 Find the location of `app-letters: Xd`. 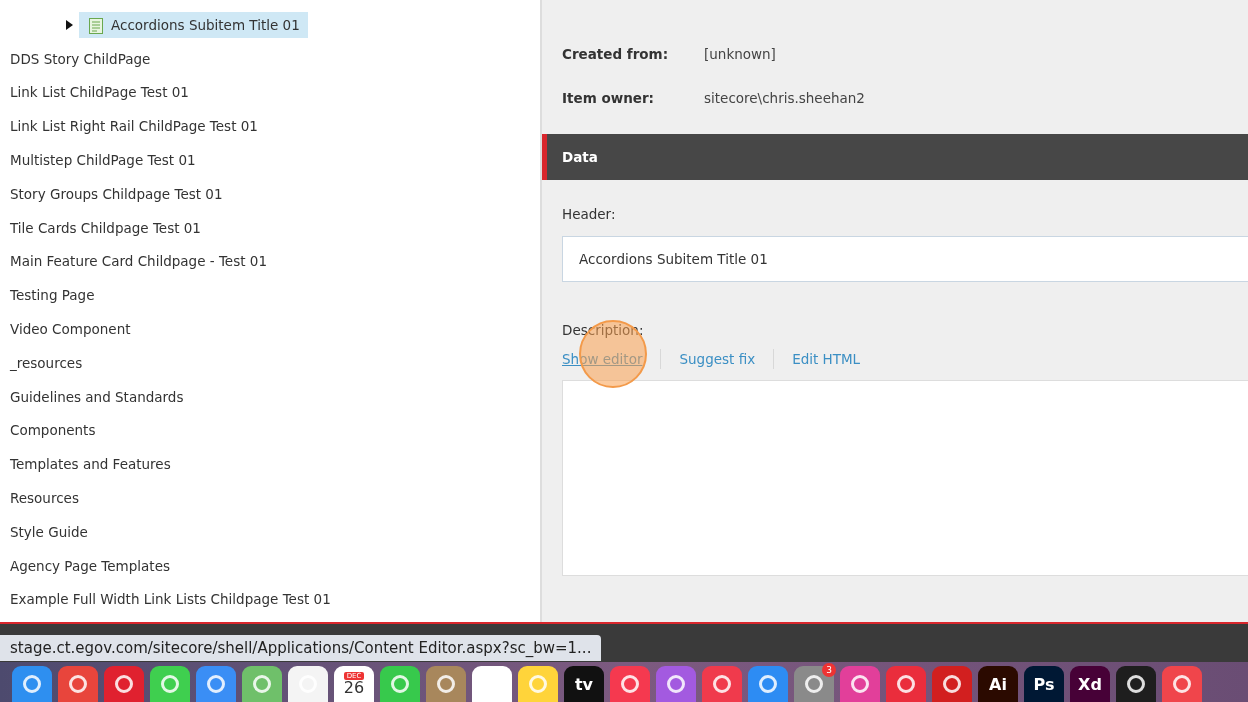

app-letters: Xd is located at coordinates (1090, 684).